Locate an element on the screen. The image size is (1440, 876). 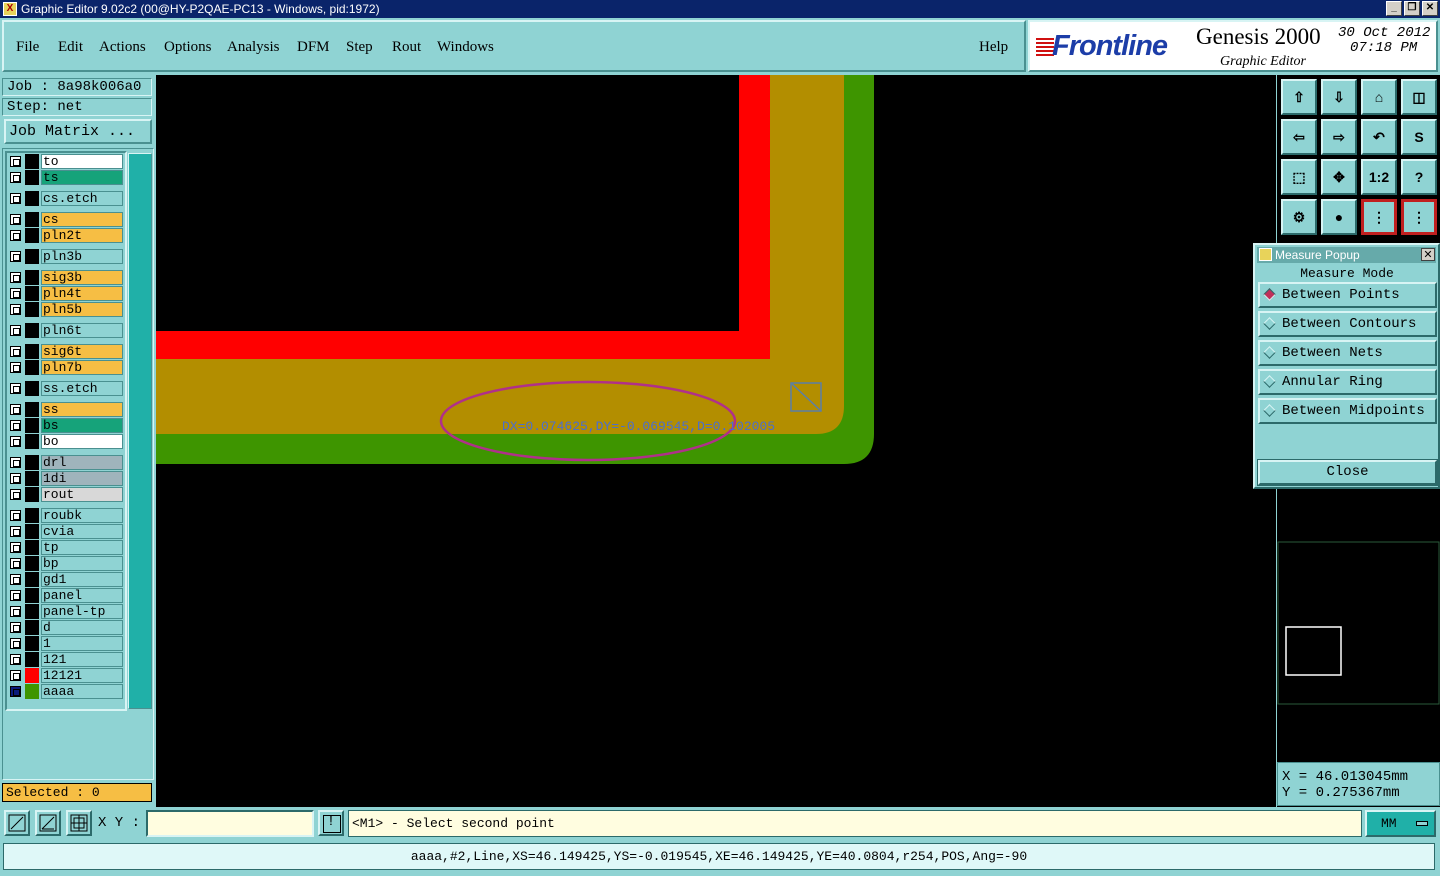
layer-row: cs.etch is located at coordinates (66, 198).